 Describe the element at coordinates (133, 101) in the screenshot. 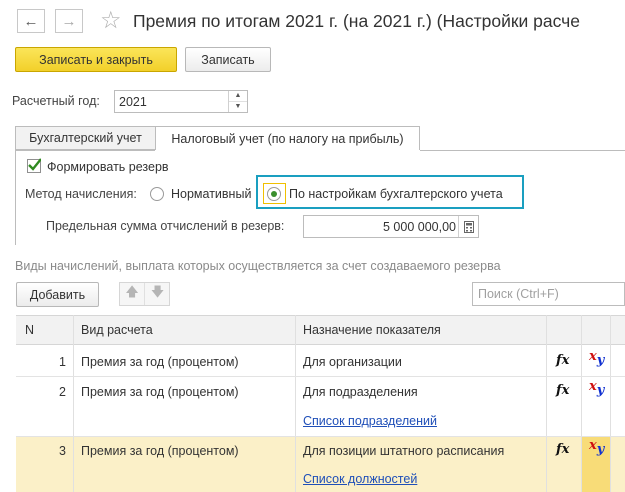

I see `calc-year-value: 2021` at that location.